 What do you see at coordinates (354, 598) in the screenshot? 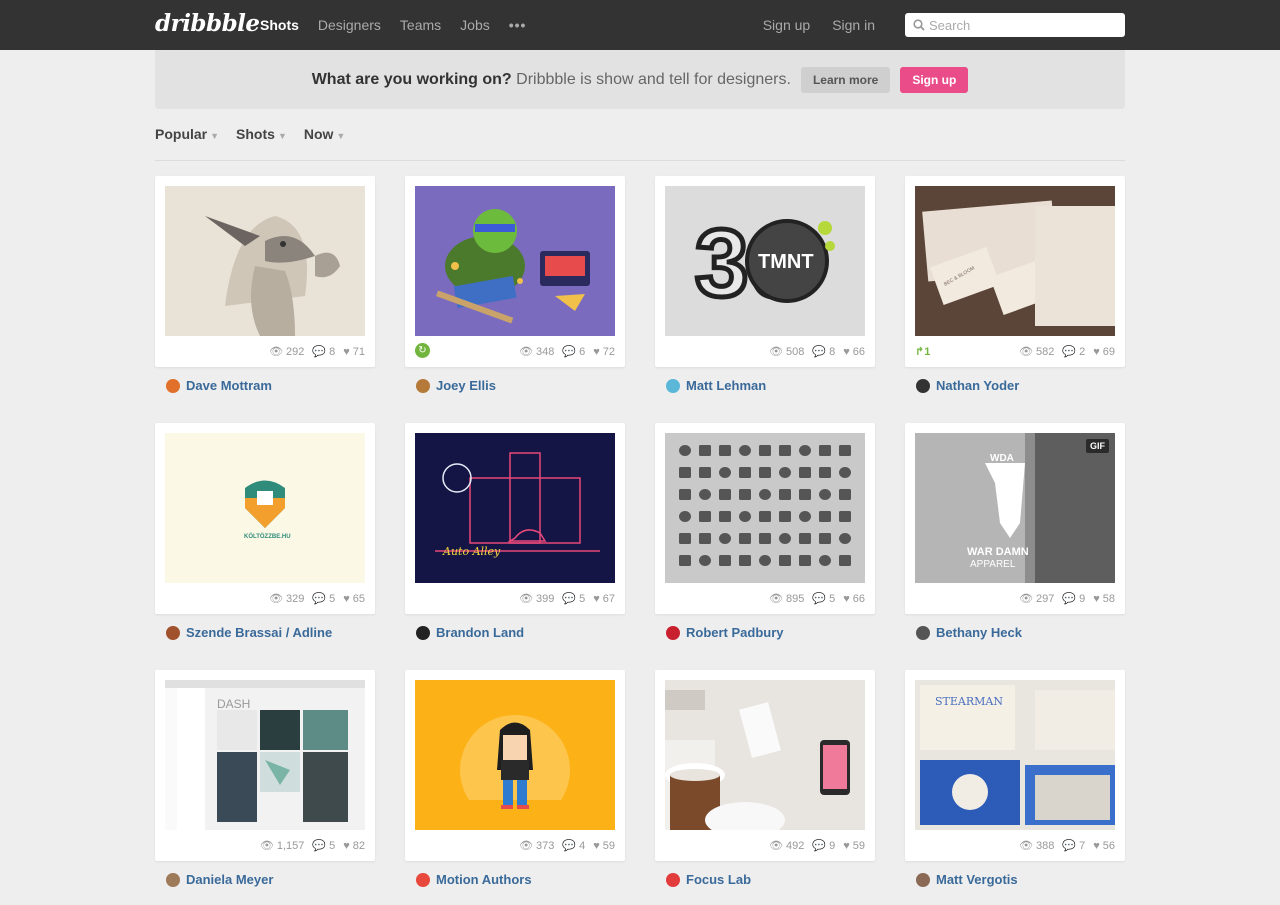
I see `likes-stat: ♥ 65` at bounding box center [354, 598].